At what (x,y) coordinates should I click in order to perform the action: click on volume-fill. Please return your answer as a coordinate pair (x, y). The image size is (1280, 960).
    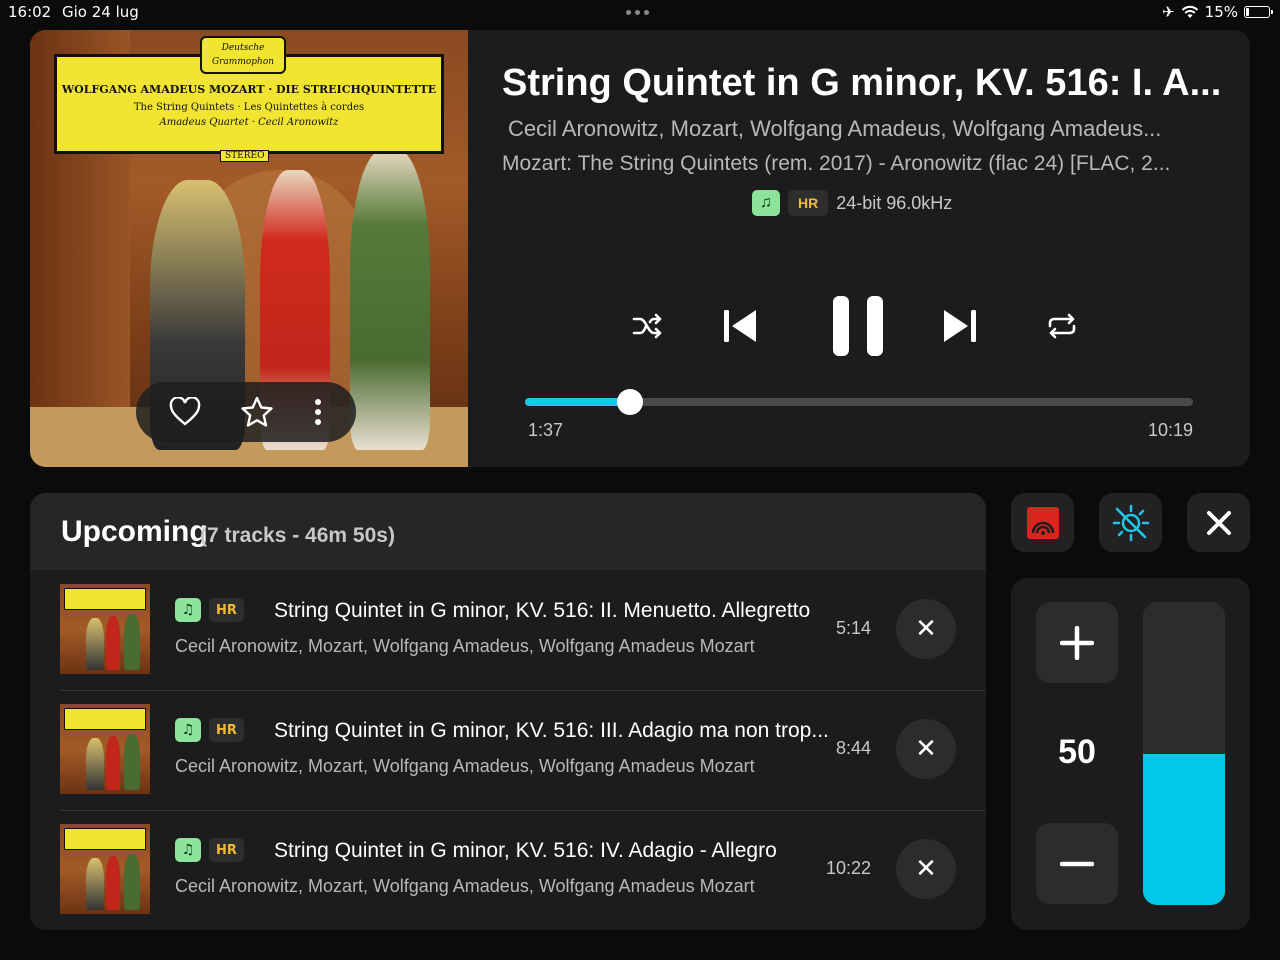
    Looking at the image, I should click on (1184, 829).